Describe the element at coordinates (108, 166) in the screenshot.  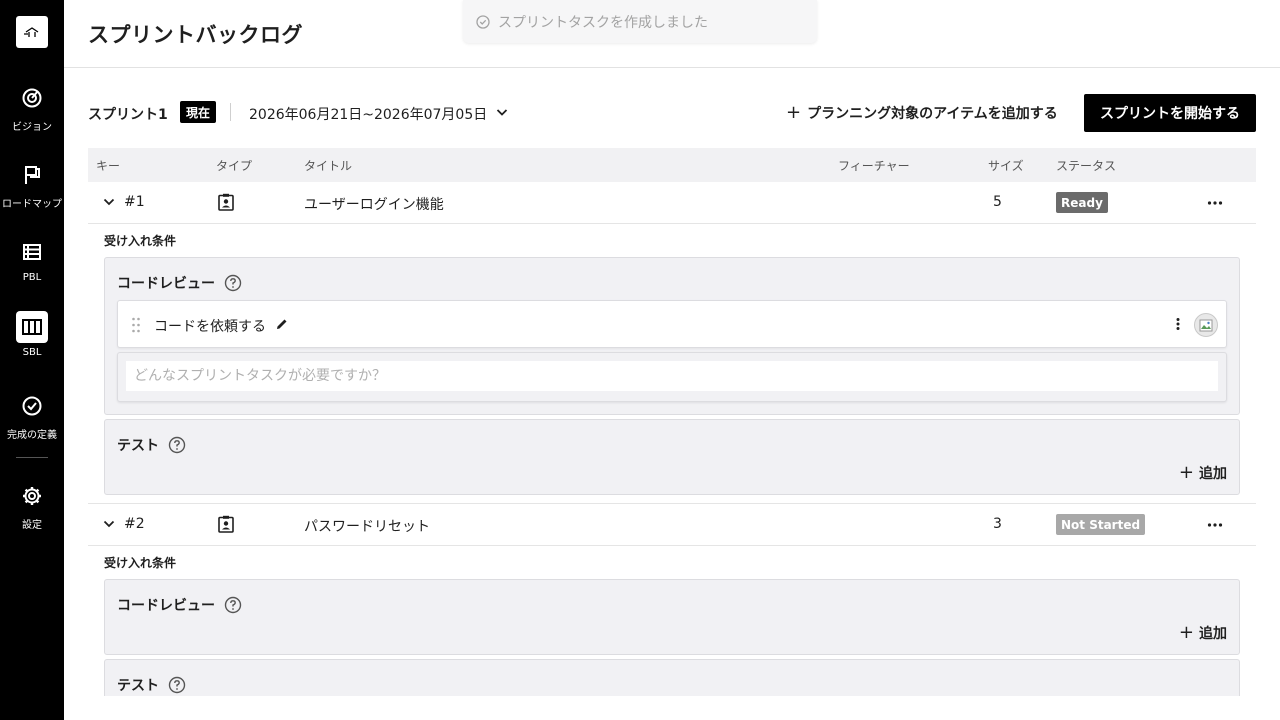
I see `column-header-key: キー` at that location.